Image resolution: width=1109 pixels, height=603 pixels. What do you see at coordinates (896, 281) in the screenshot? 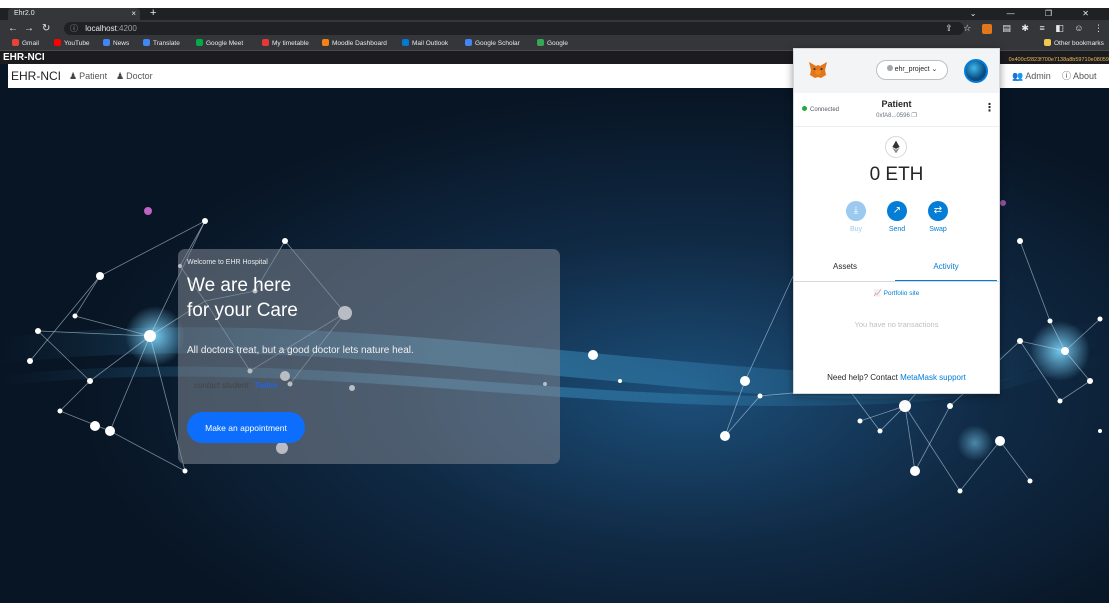
I see `tab-divider` at bounding box center [896, 281].